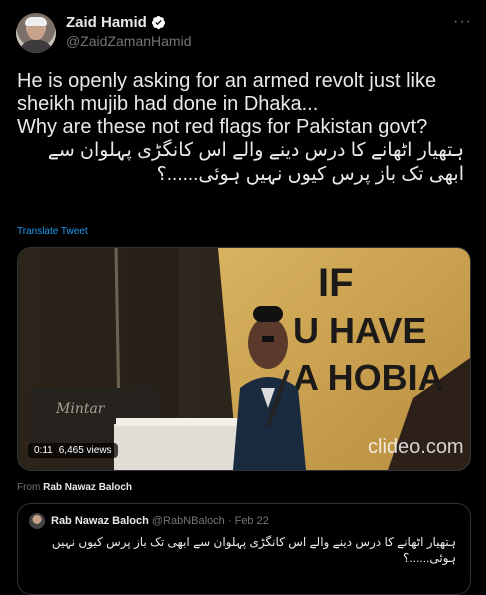 This screenshot has width=486, height=595. Describe the element at coordinates (29, 487) in the screenshot. I see `video-source-prefix: From` at that location.